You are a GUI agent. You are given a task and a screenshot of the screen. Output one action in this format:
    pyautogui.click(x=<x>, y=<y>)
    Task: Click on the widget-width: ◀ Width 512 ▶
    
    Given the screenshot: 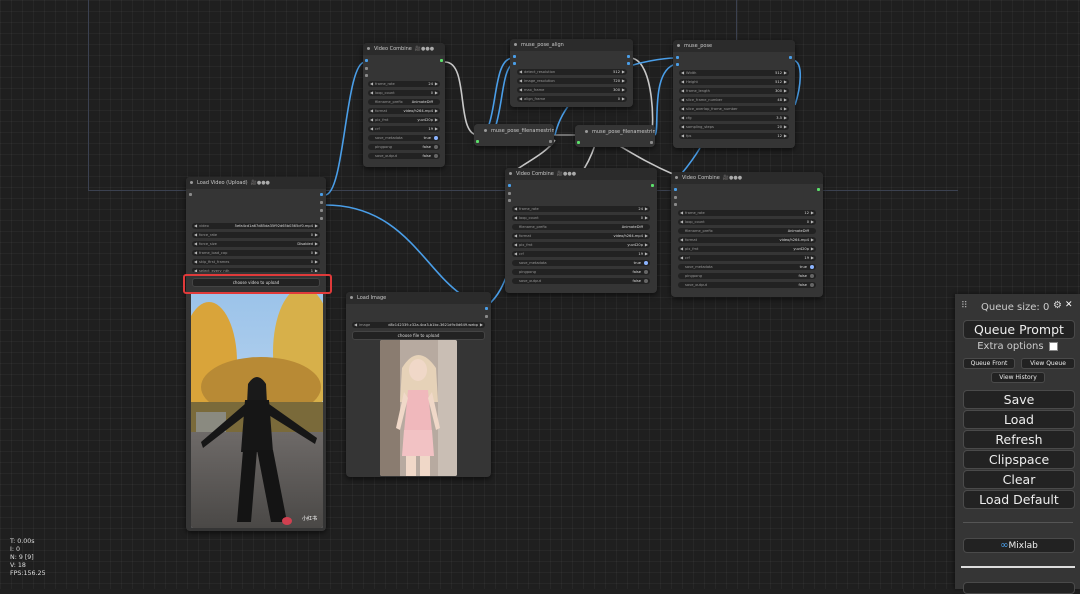 What is the action you would take?
    pyautogui.click(x=734, y=73)
    